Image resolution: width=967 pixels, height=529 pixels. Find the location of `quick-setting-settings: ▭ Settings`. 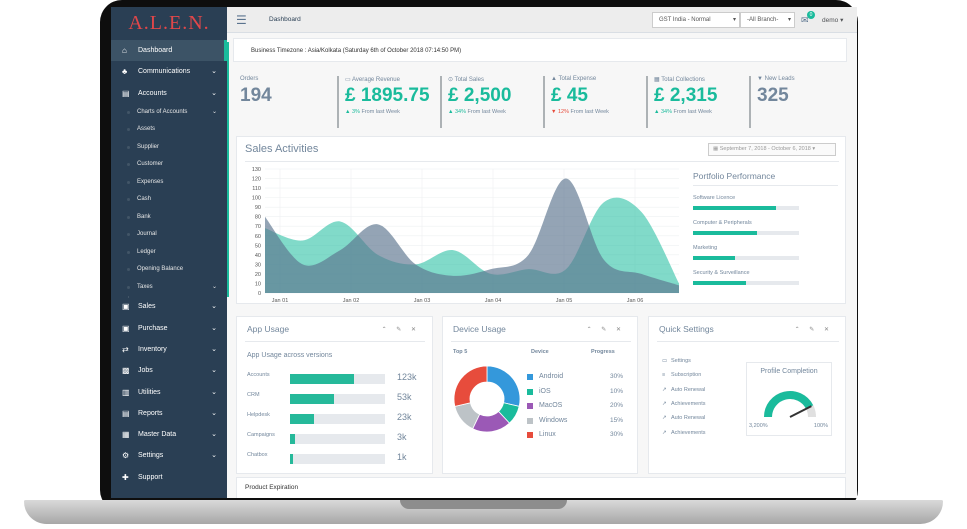

quick-setting-settings: ▭ Settings is located at coordinates (676, 361).